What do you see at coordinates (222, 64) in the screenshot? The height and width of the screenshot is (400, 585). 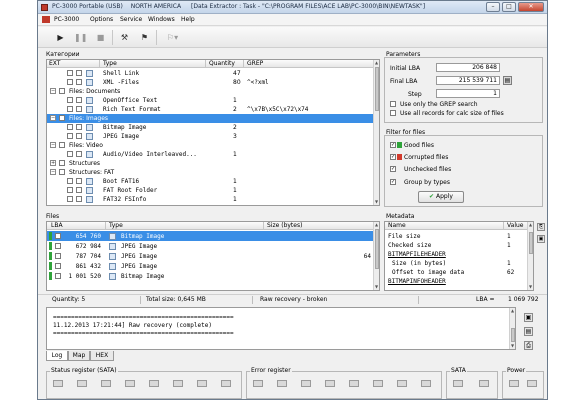 I see `col-quantity: Quantity` at bounding box center [222, 64].